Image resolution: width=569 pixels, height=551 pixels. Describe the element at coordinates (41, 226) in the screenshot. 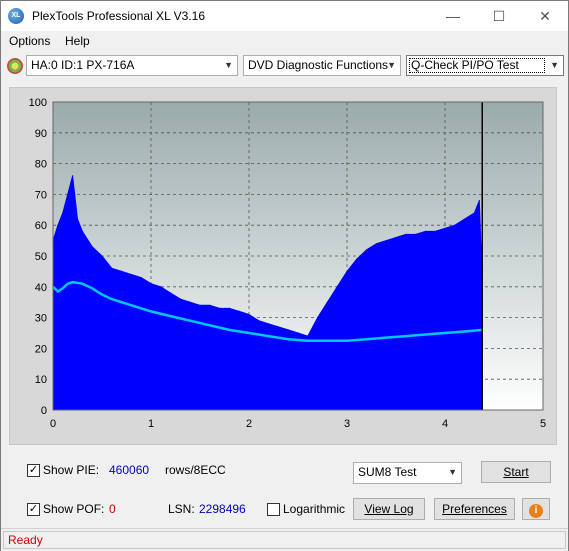

I see `y-tick-label: 60` at that location.